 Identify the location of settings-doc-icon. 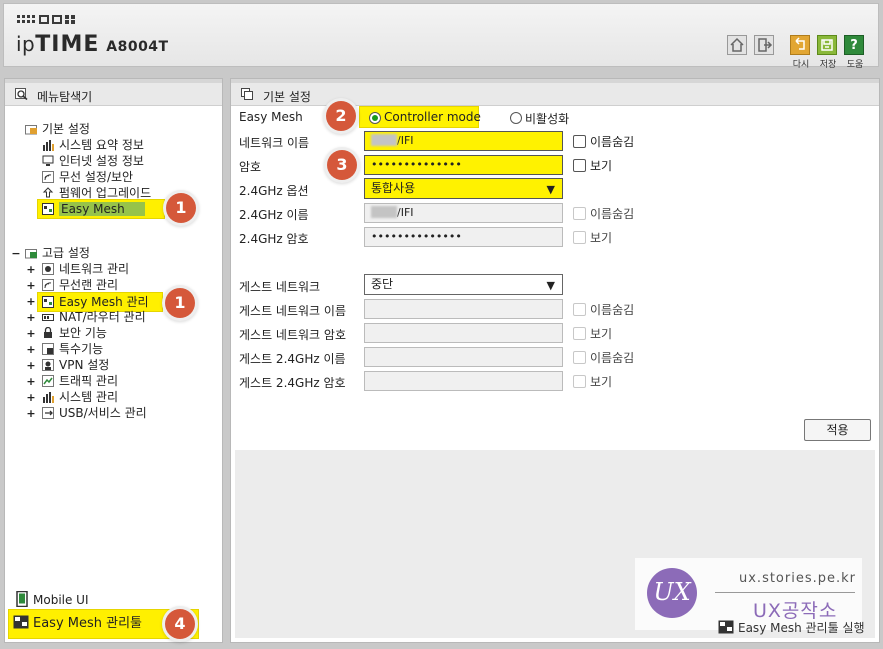
(247, 94).